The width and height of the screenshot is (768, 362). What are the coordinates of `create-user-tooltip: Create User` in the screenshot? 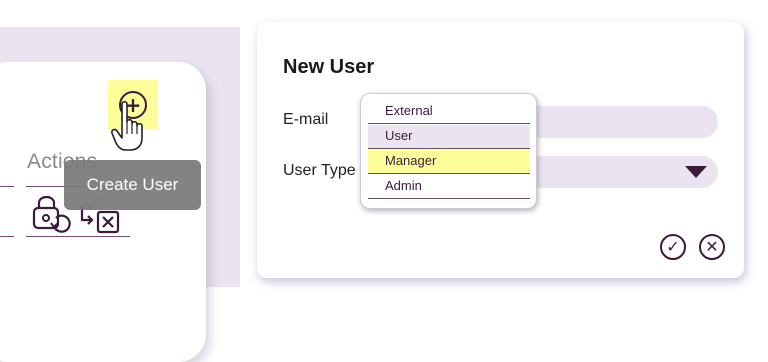 It's located at (132, 185).